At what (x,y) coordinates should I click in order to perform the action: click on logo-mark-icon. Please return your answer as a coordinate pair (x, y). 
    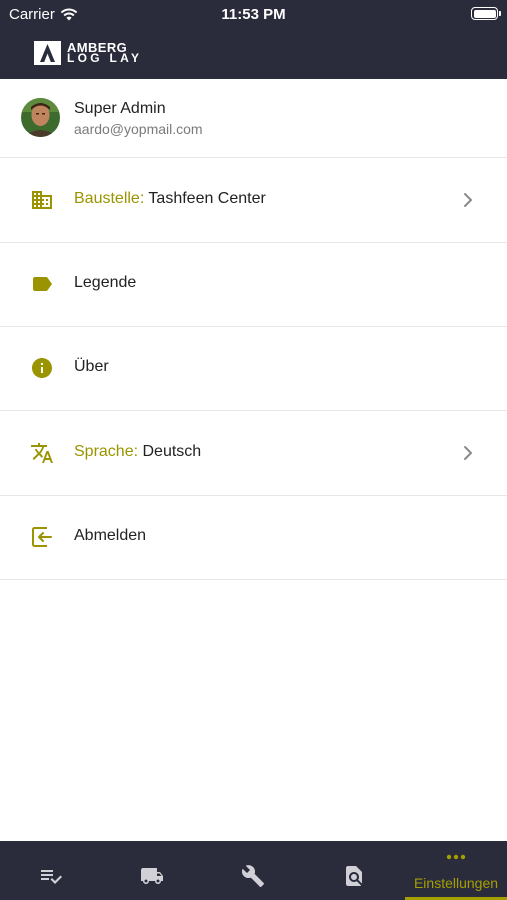
    Looking at the image, I should click on (47, 53).